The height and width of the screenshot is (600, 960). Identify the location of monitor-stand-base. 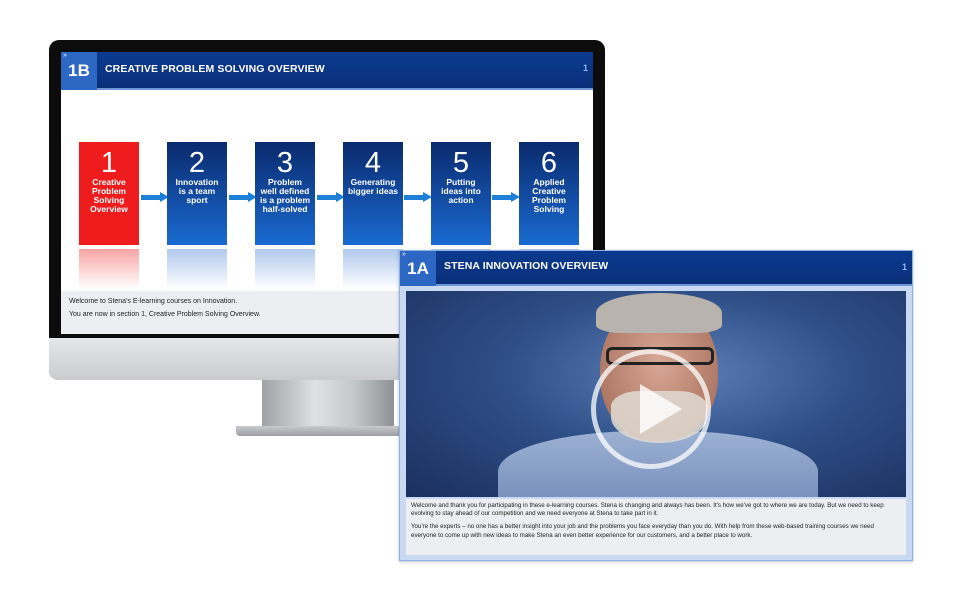
(325, 431).